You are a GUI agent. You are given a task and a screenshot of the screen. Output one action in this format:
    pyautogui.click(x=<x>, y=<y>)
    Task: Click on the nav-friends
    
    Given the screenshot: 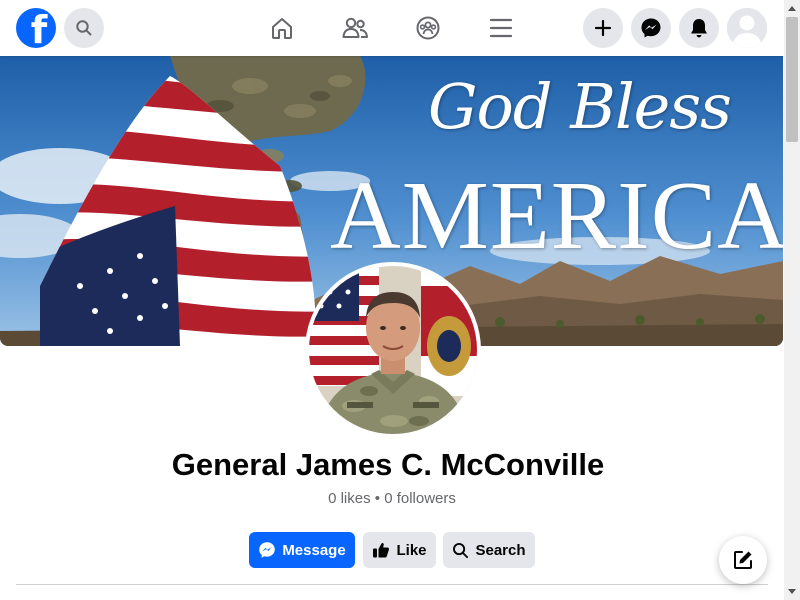 What is the action you would take?
    pyautogui.click(x=355, y=28)
    